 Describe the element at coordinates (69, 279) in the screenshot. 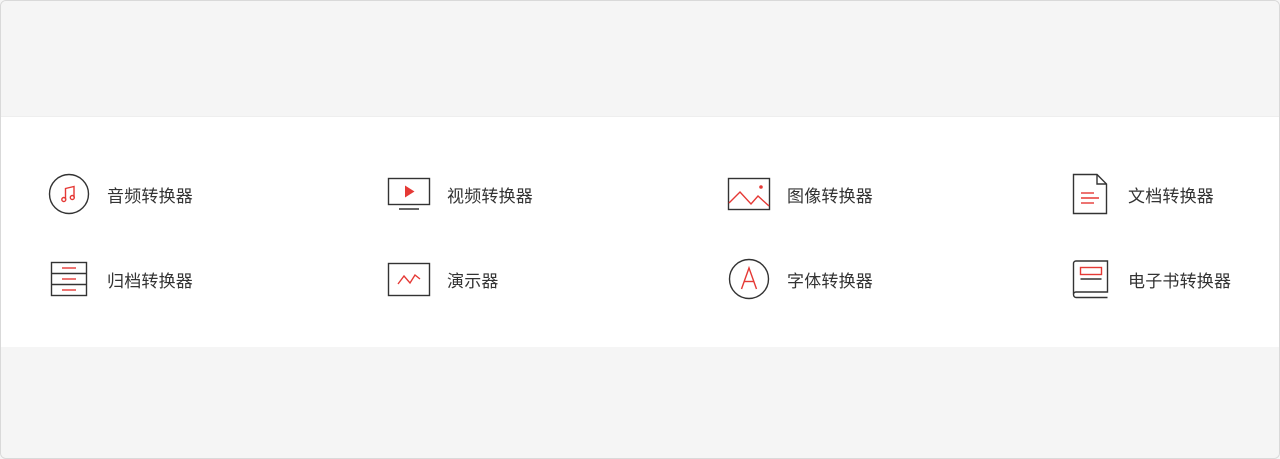

I see `archive-icon` at that location.